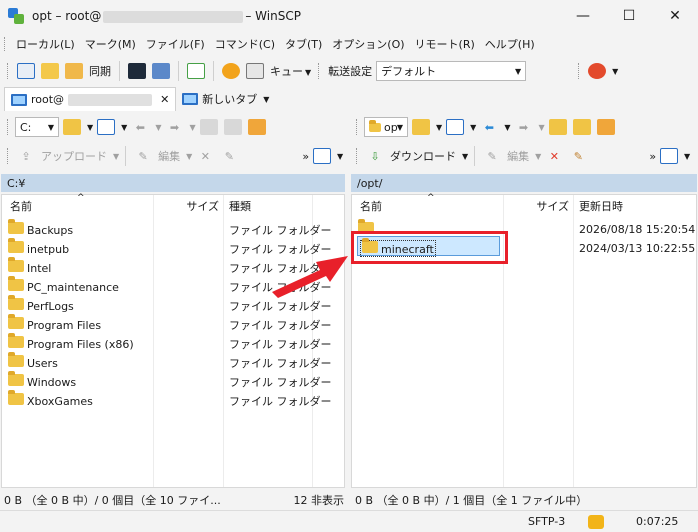  I want to click on refresh-keep-icon, so click(196, 71).